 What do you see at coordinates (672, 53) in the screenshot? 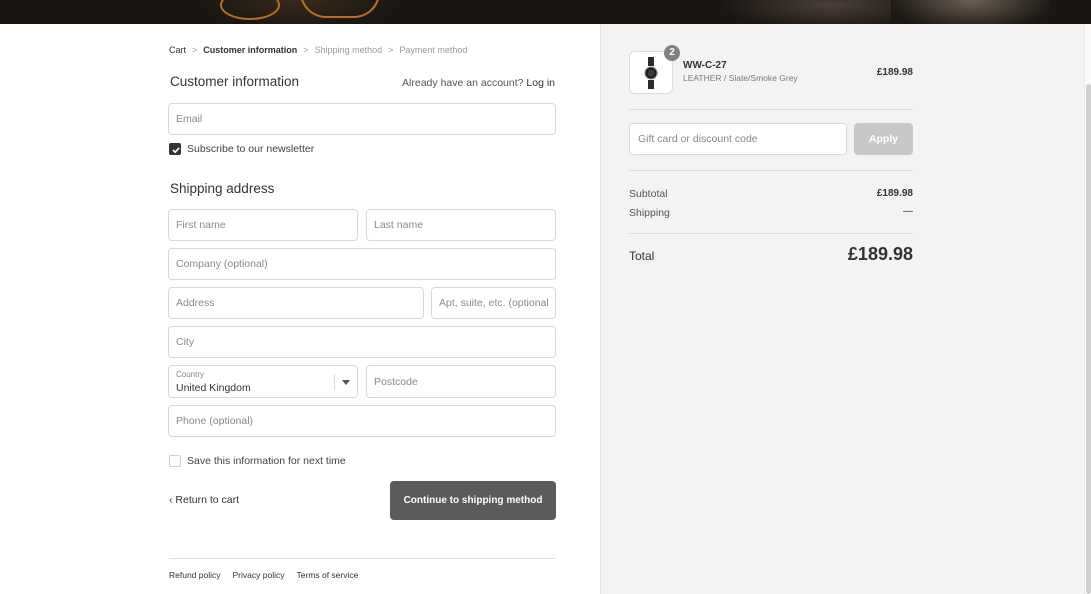
I see `quantity-badge: 2` at bounding box center [672, 53].